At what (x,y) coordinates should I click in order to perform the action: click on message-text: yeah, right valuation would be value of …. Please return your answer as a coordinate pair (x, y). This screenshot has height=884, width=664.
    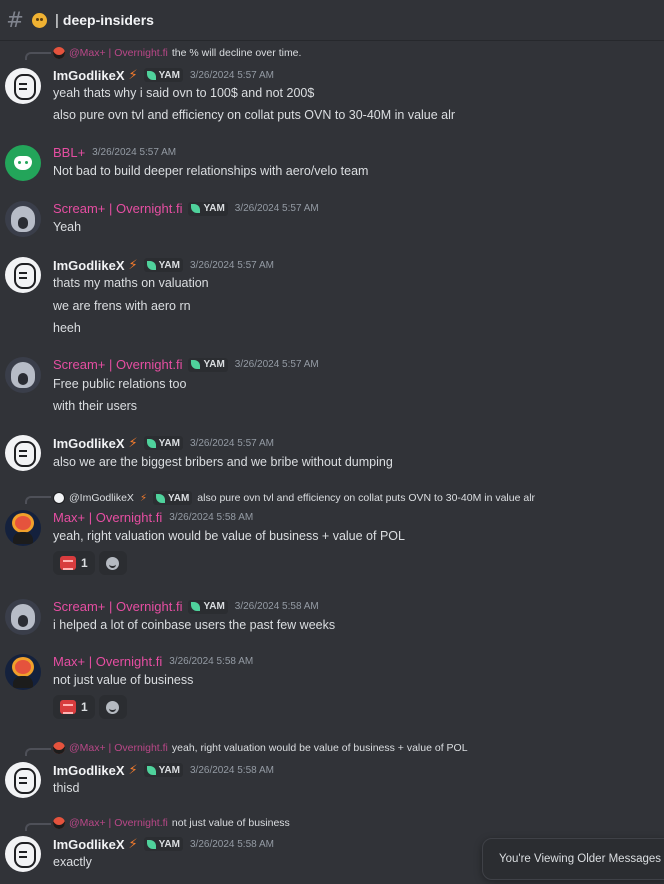
    Looking at the image, I should click on (229, 536).